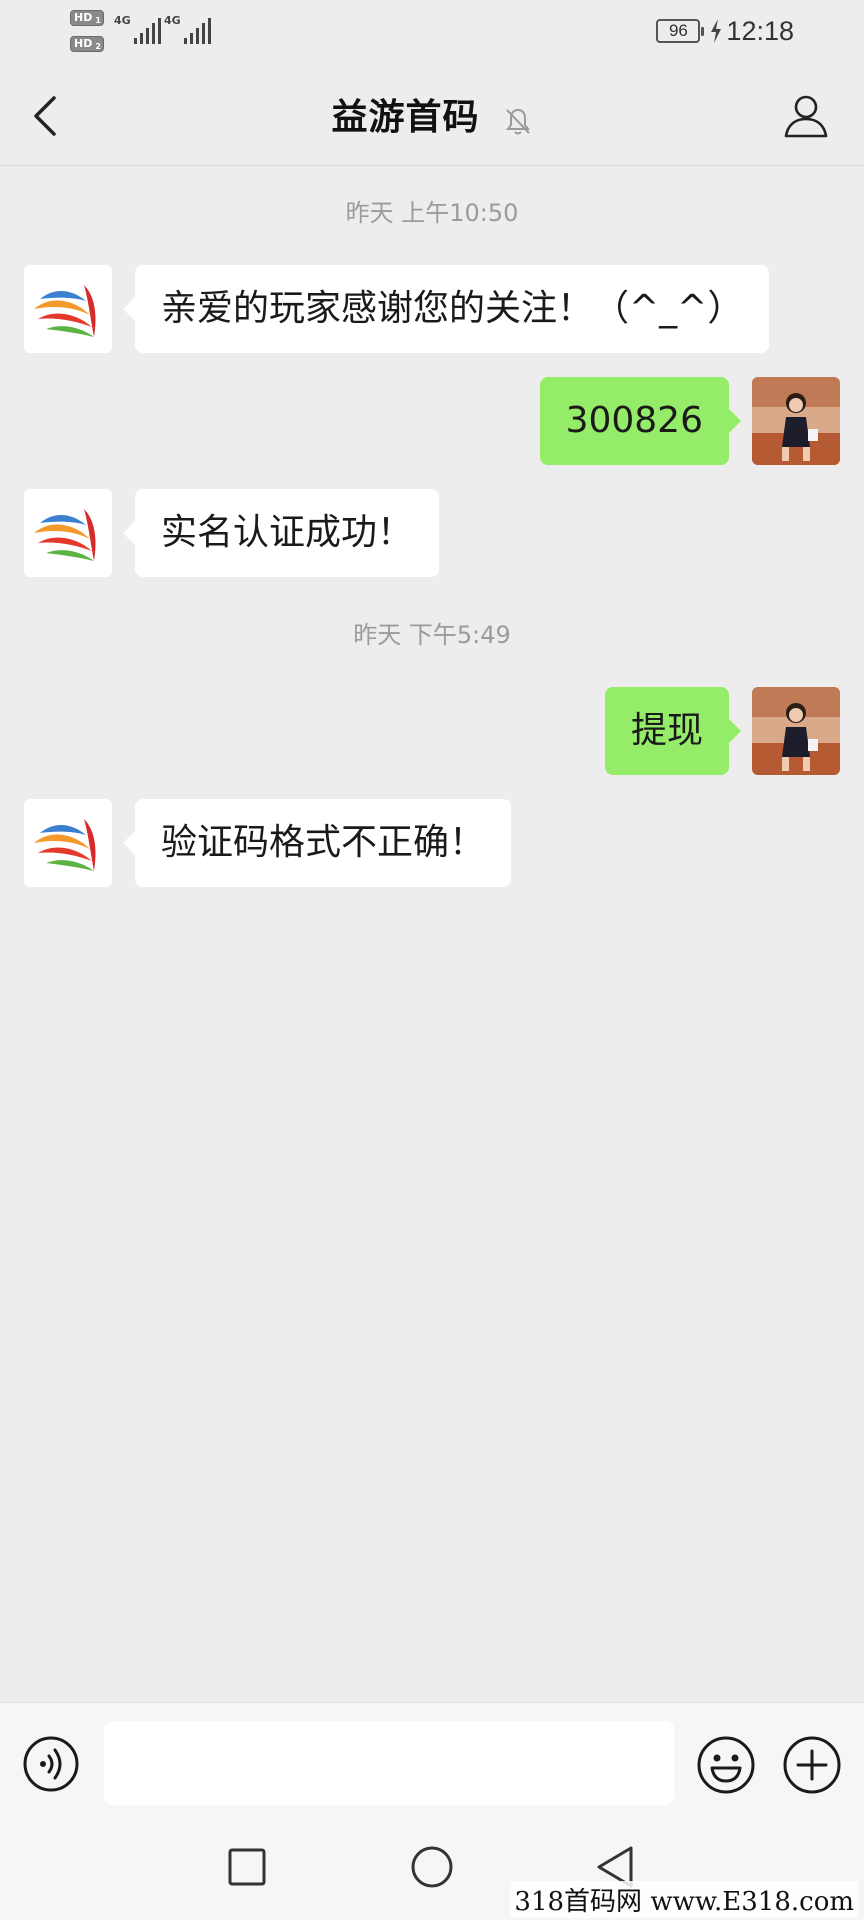 This screenshot has height=1920, width=864. I want to click on message-row-outgoing: 300826, so click(432, 421).